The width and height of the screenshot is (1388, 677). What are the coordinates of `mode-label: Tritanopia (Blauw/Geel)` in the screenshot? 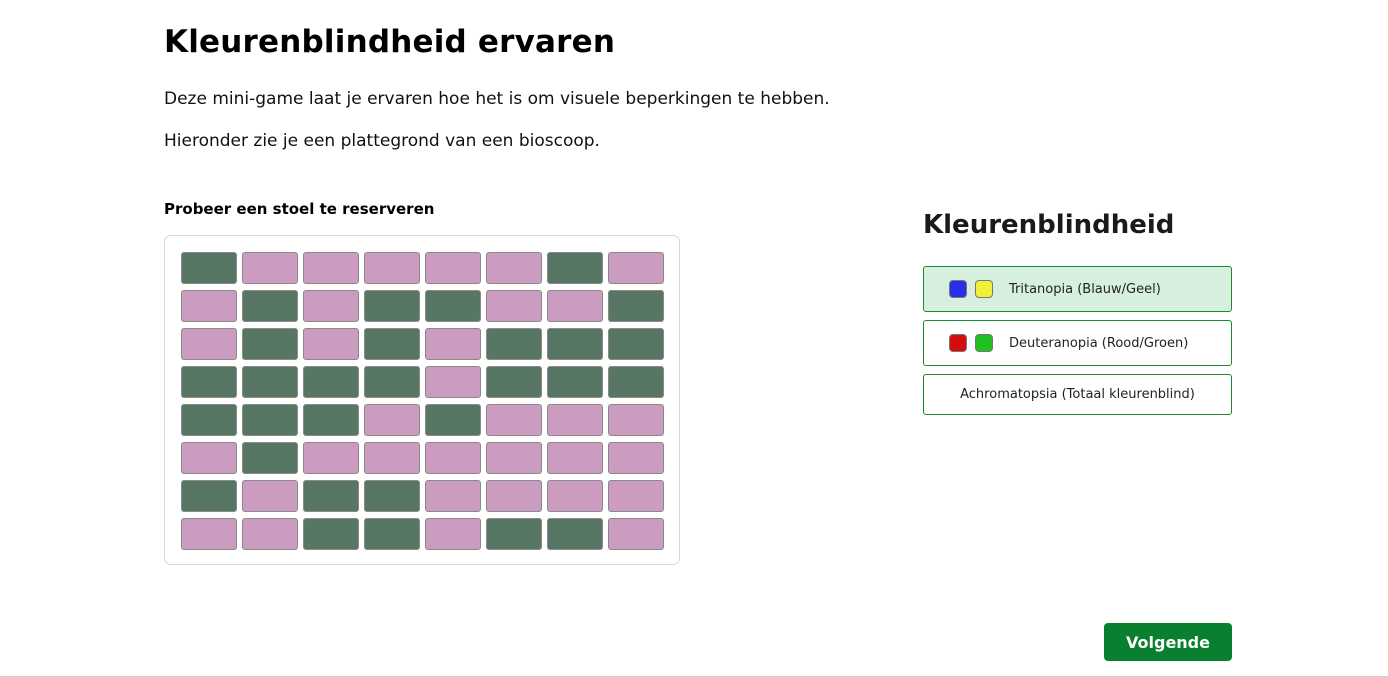 It's located at (1085, 289).